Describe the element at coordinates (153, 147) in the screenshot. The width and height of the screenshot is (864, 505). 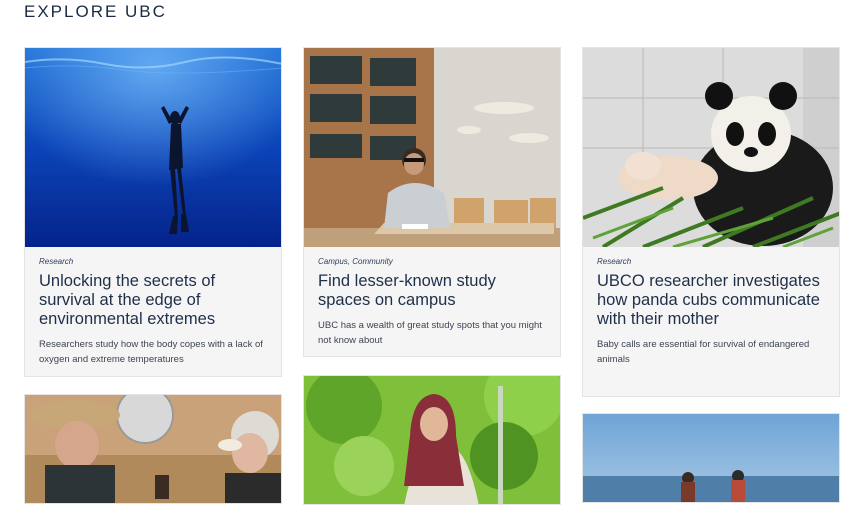
I see `freediver-image` at that location.